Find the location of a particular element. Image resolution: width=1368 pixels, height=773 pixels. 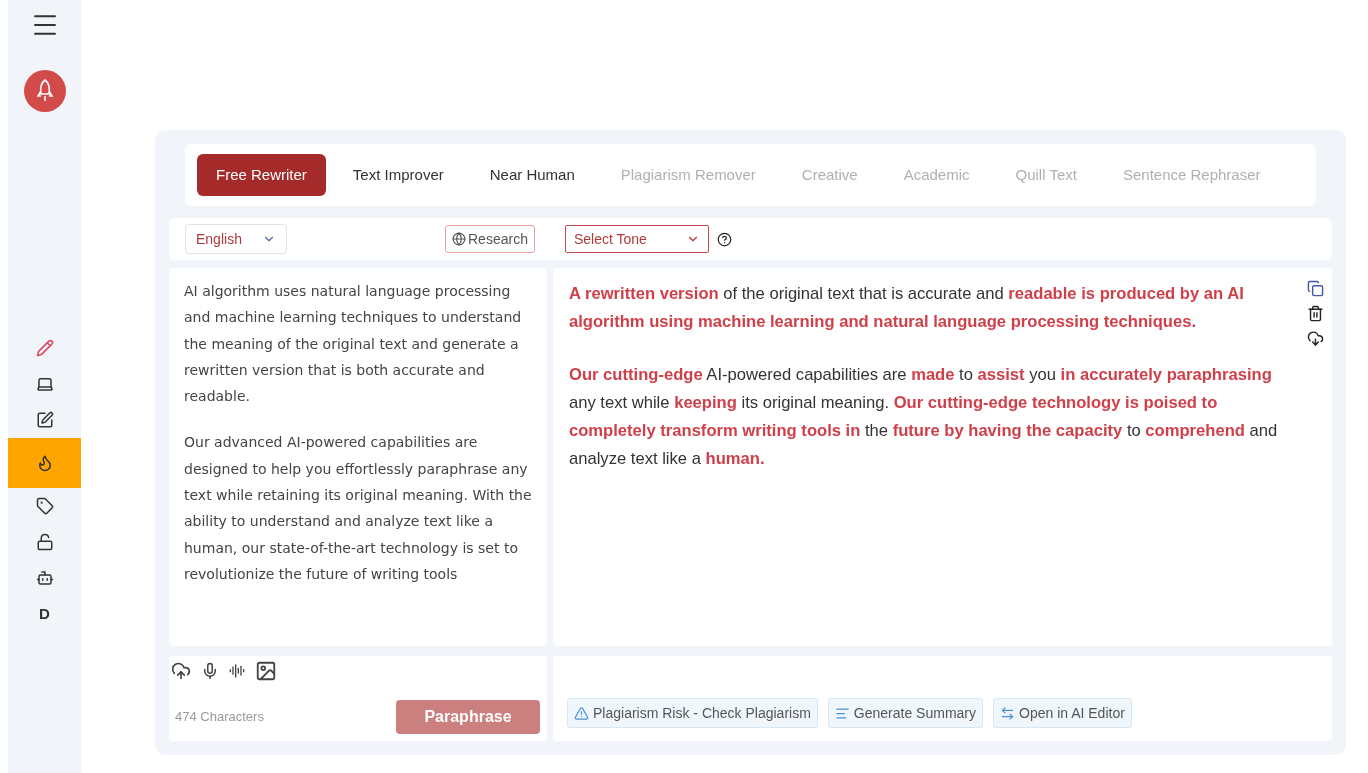

action-button: Generate Summary is located at coordinates (905, 713).